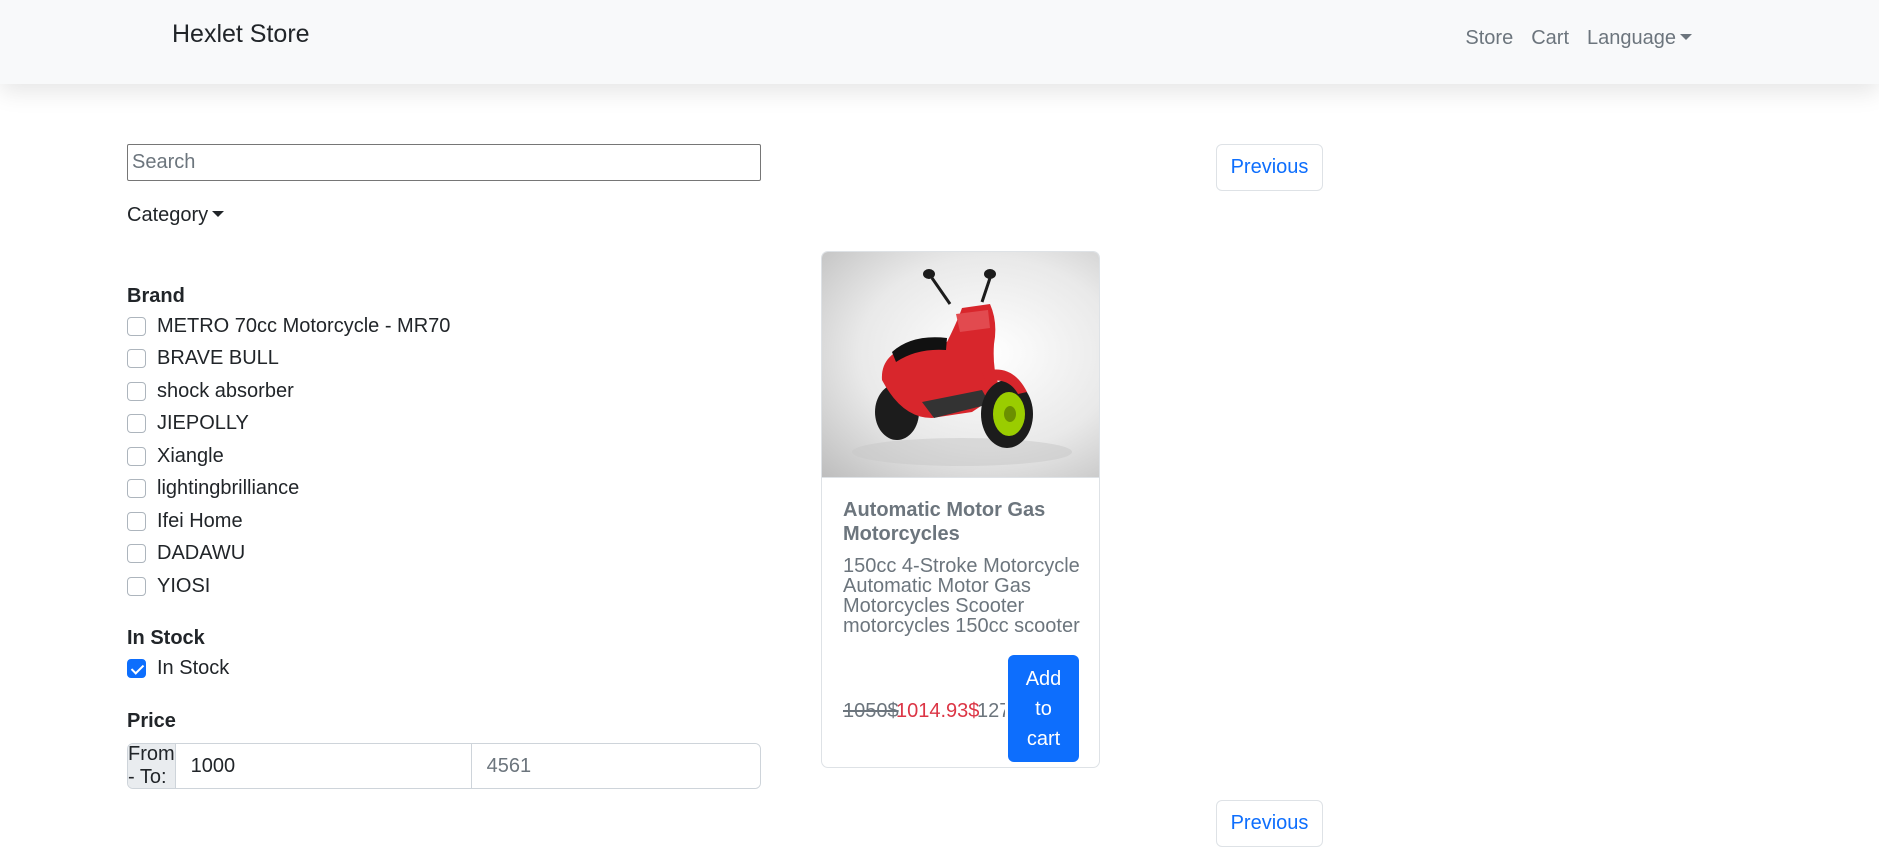 This screenshot has width=1879, height=862. I want to click on price-range-prefix: From - To:, so click(152, 765).